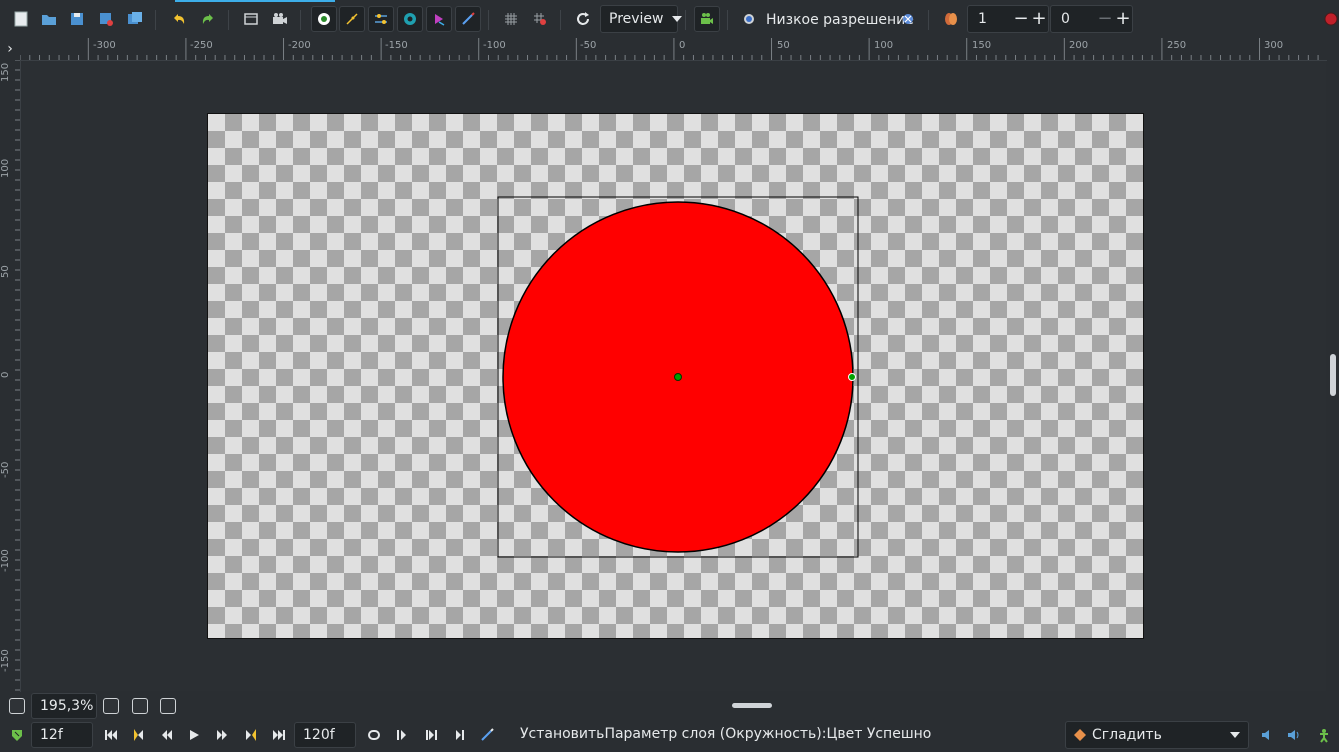  I want to click on interpolation-option: Сгладить, so click(1118, 735).